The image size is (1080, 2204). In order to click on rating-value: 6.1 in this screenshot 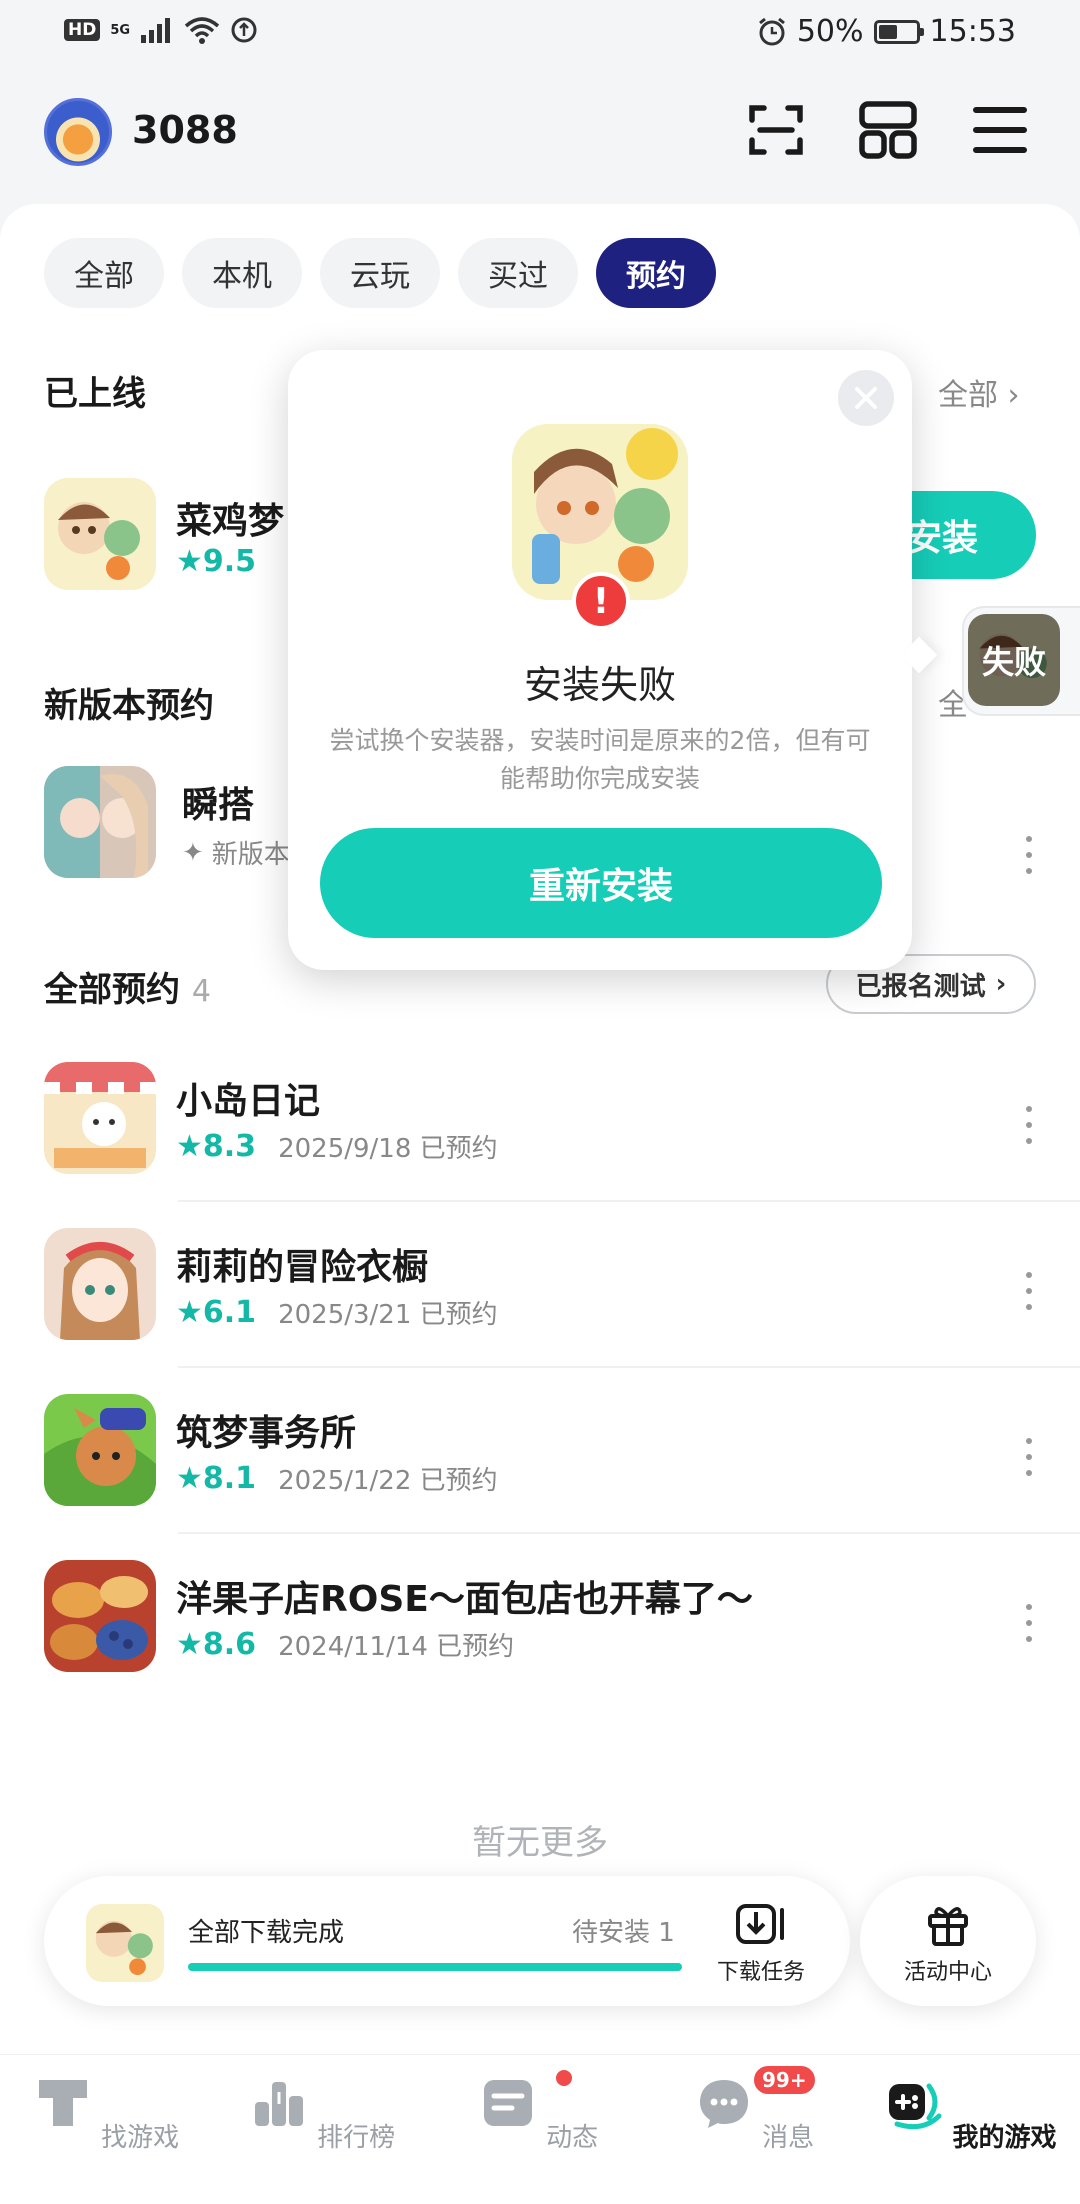, I will do `click(229, 1312)`.